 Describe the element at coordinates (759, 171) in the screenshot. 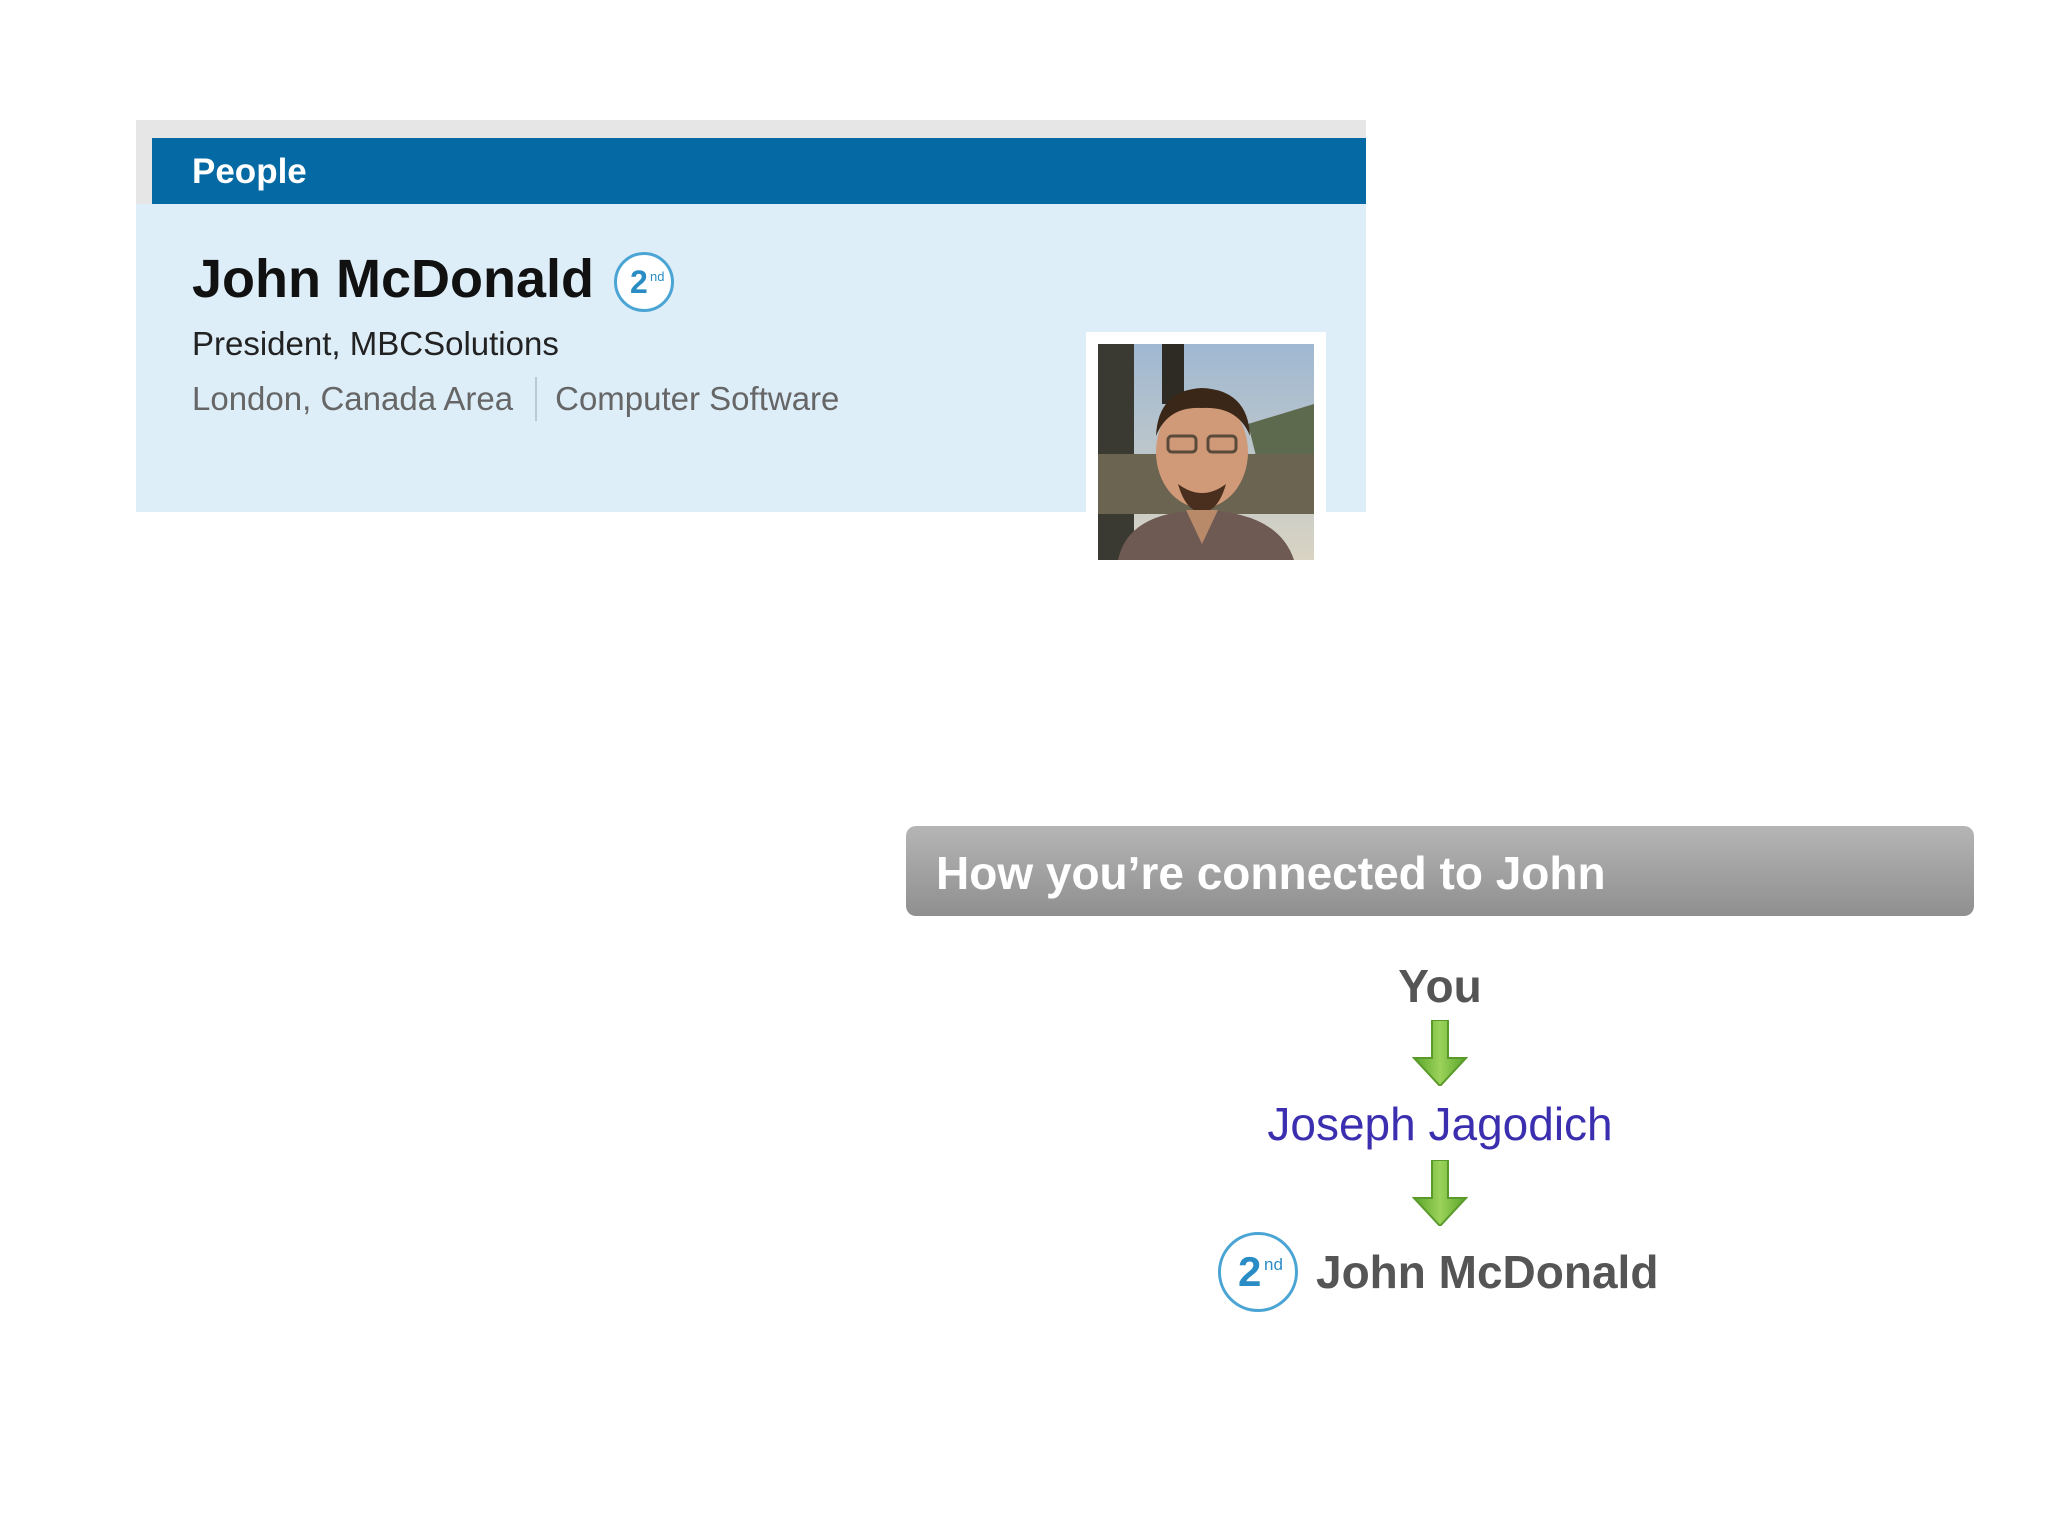

I see `people-section-header: People` at that location.